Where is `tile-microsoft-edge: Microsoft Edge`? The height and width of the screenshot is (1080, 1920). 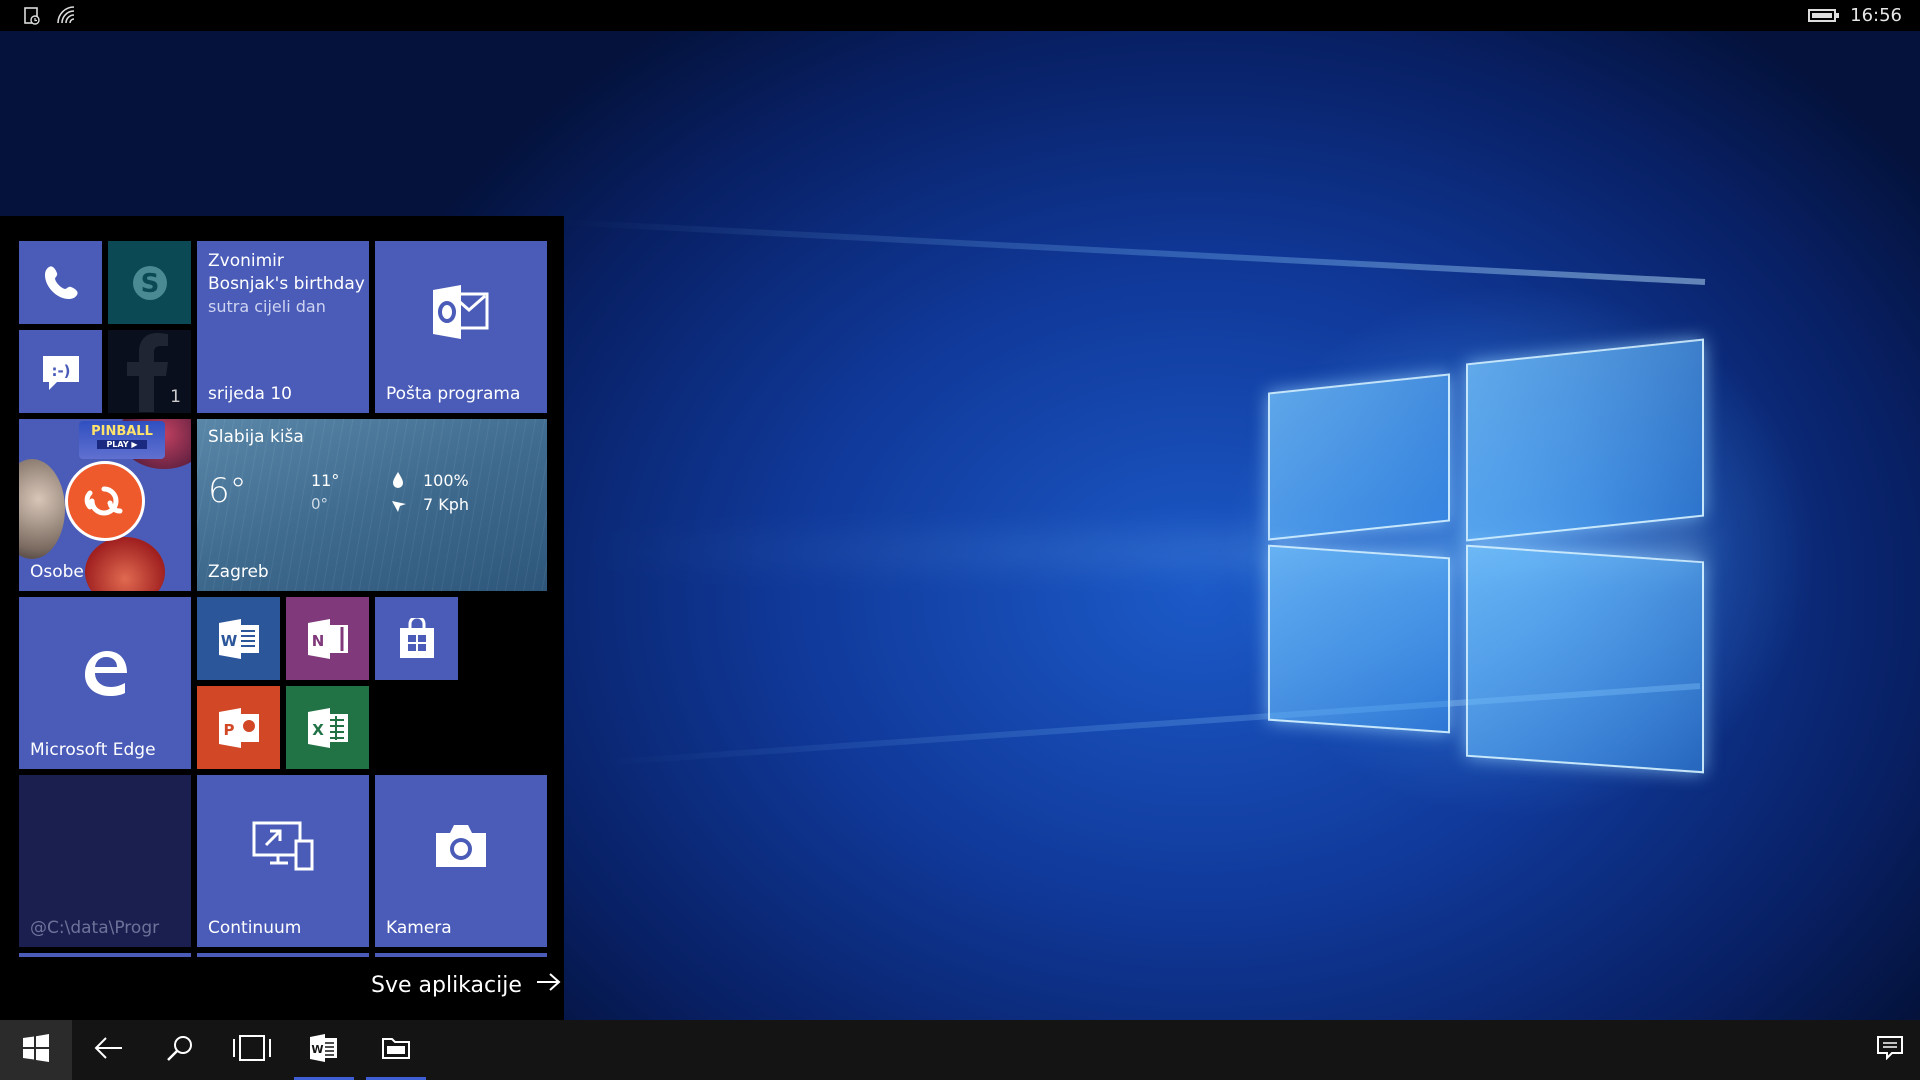 tile-microsoft-edge: Microsoft Edge is located at coordinates (105, 683).